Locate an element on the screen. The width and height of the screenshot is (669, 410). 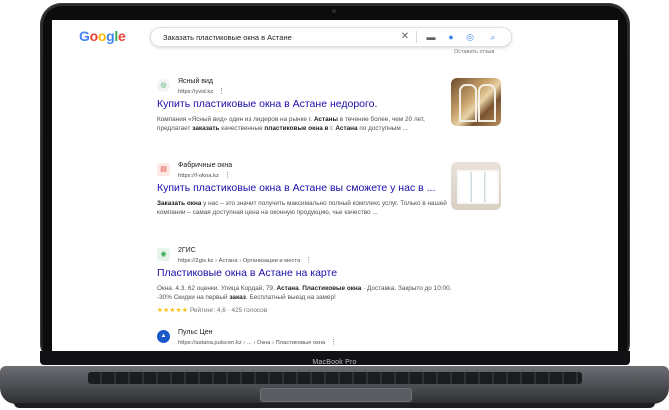
leave-review-link: Оставить отзыв is located at coordinates (474, 52).